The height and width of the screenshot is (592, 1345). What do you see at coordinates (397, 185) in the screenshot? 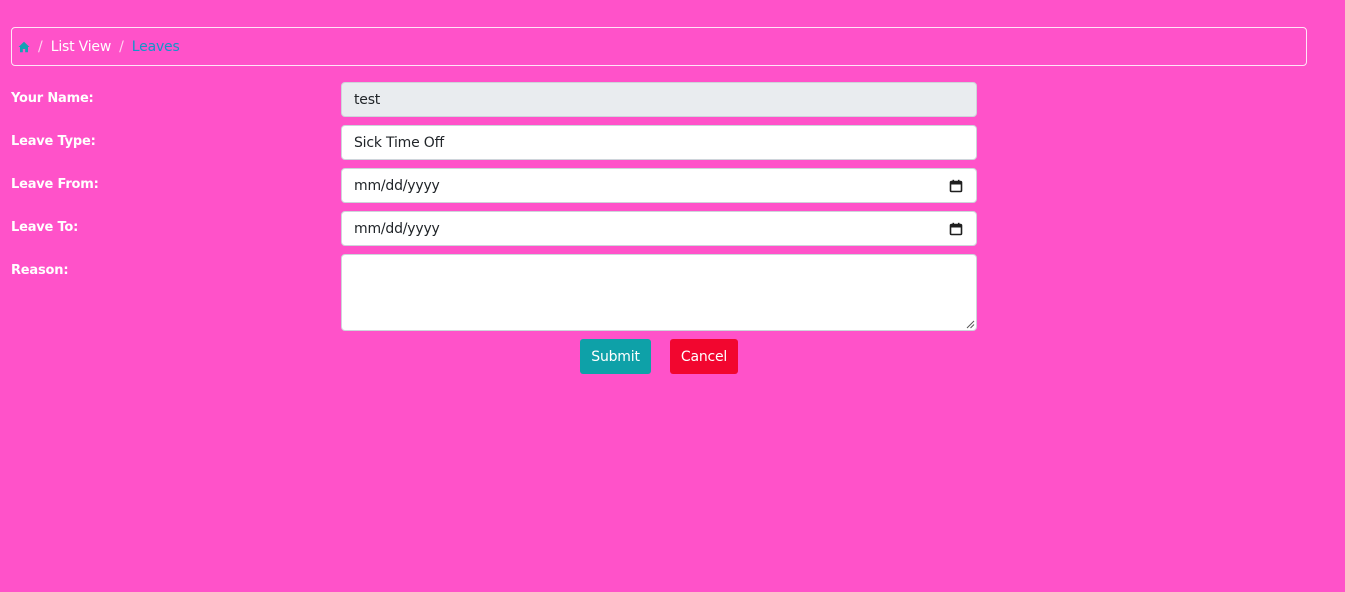
I see `leave-from-value: mm/dd/yyyy` at bounding box center [397, 185].